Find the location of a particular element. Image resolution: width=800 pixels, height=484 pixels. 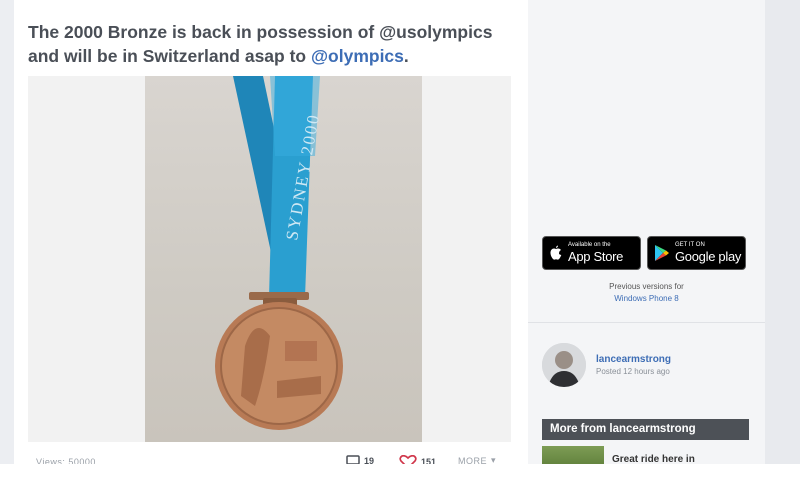

google-play-button: GET IT ON Google play is located at coordinates (696, 253).